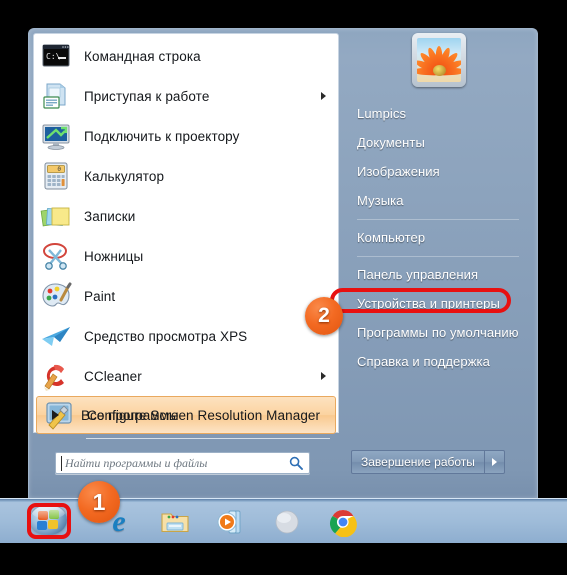 The width and height of the screenshot is (567, 575). Describe the element at coordinates (391, 237) in the screenshot. I see `places-item-label: Компьютер` at that location.